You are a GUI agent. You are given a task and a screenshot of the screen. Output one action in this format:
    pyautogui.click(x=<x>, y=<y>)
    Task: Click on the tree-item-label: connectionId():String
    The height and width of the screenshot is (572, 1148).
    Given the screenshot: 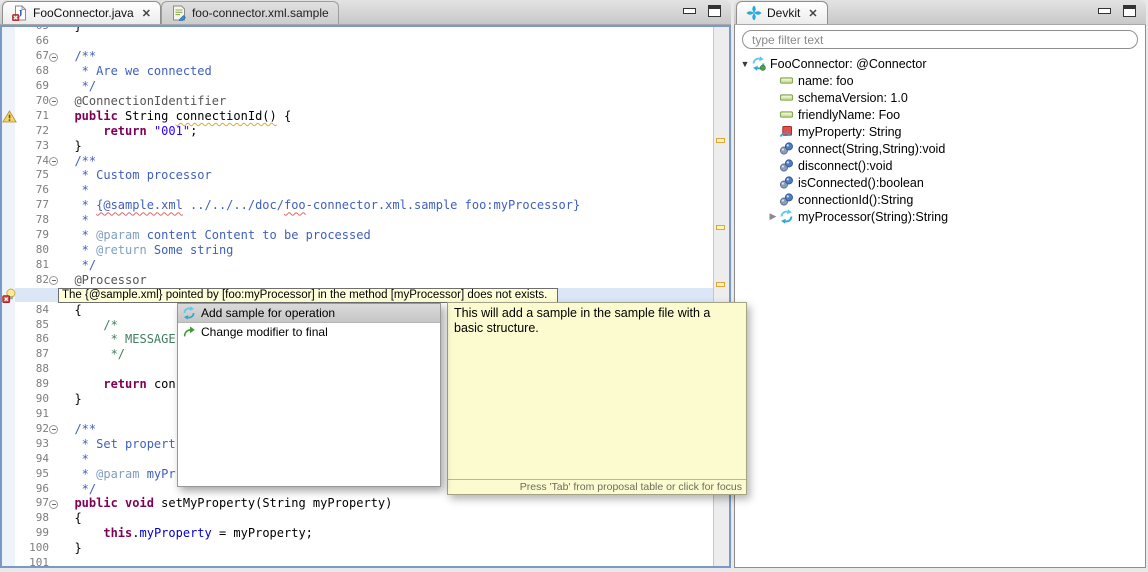 What is the action you would take?
    pyautogui.click(x=856, y=199)
    